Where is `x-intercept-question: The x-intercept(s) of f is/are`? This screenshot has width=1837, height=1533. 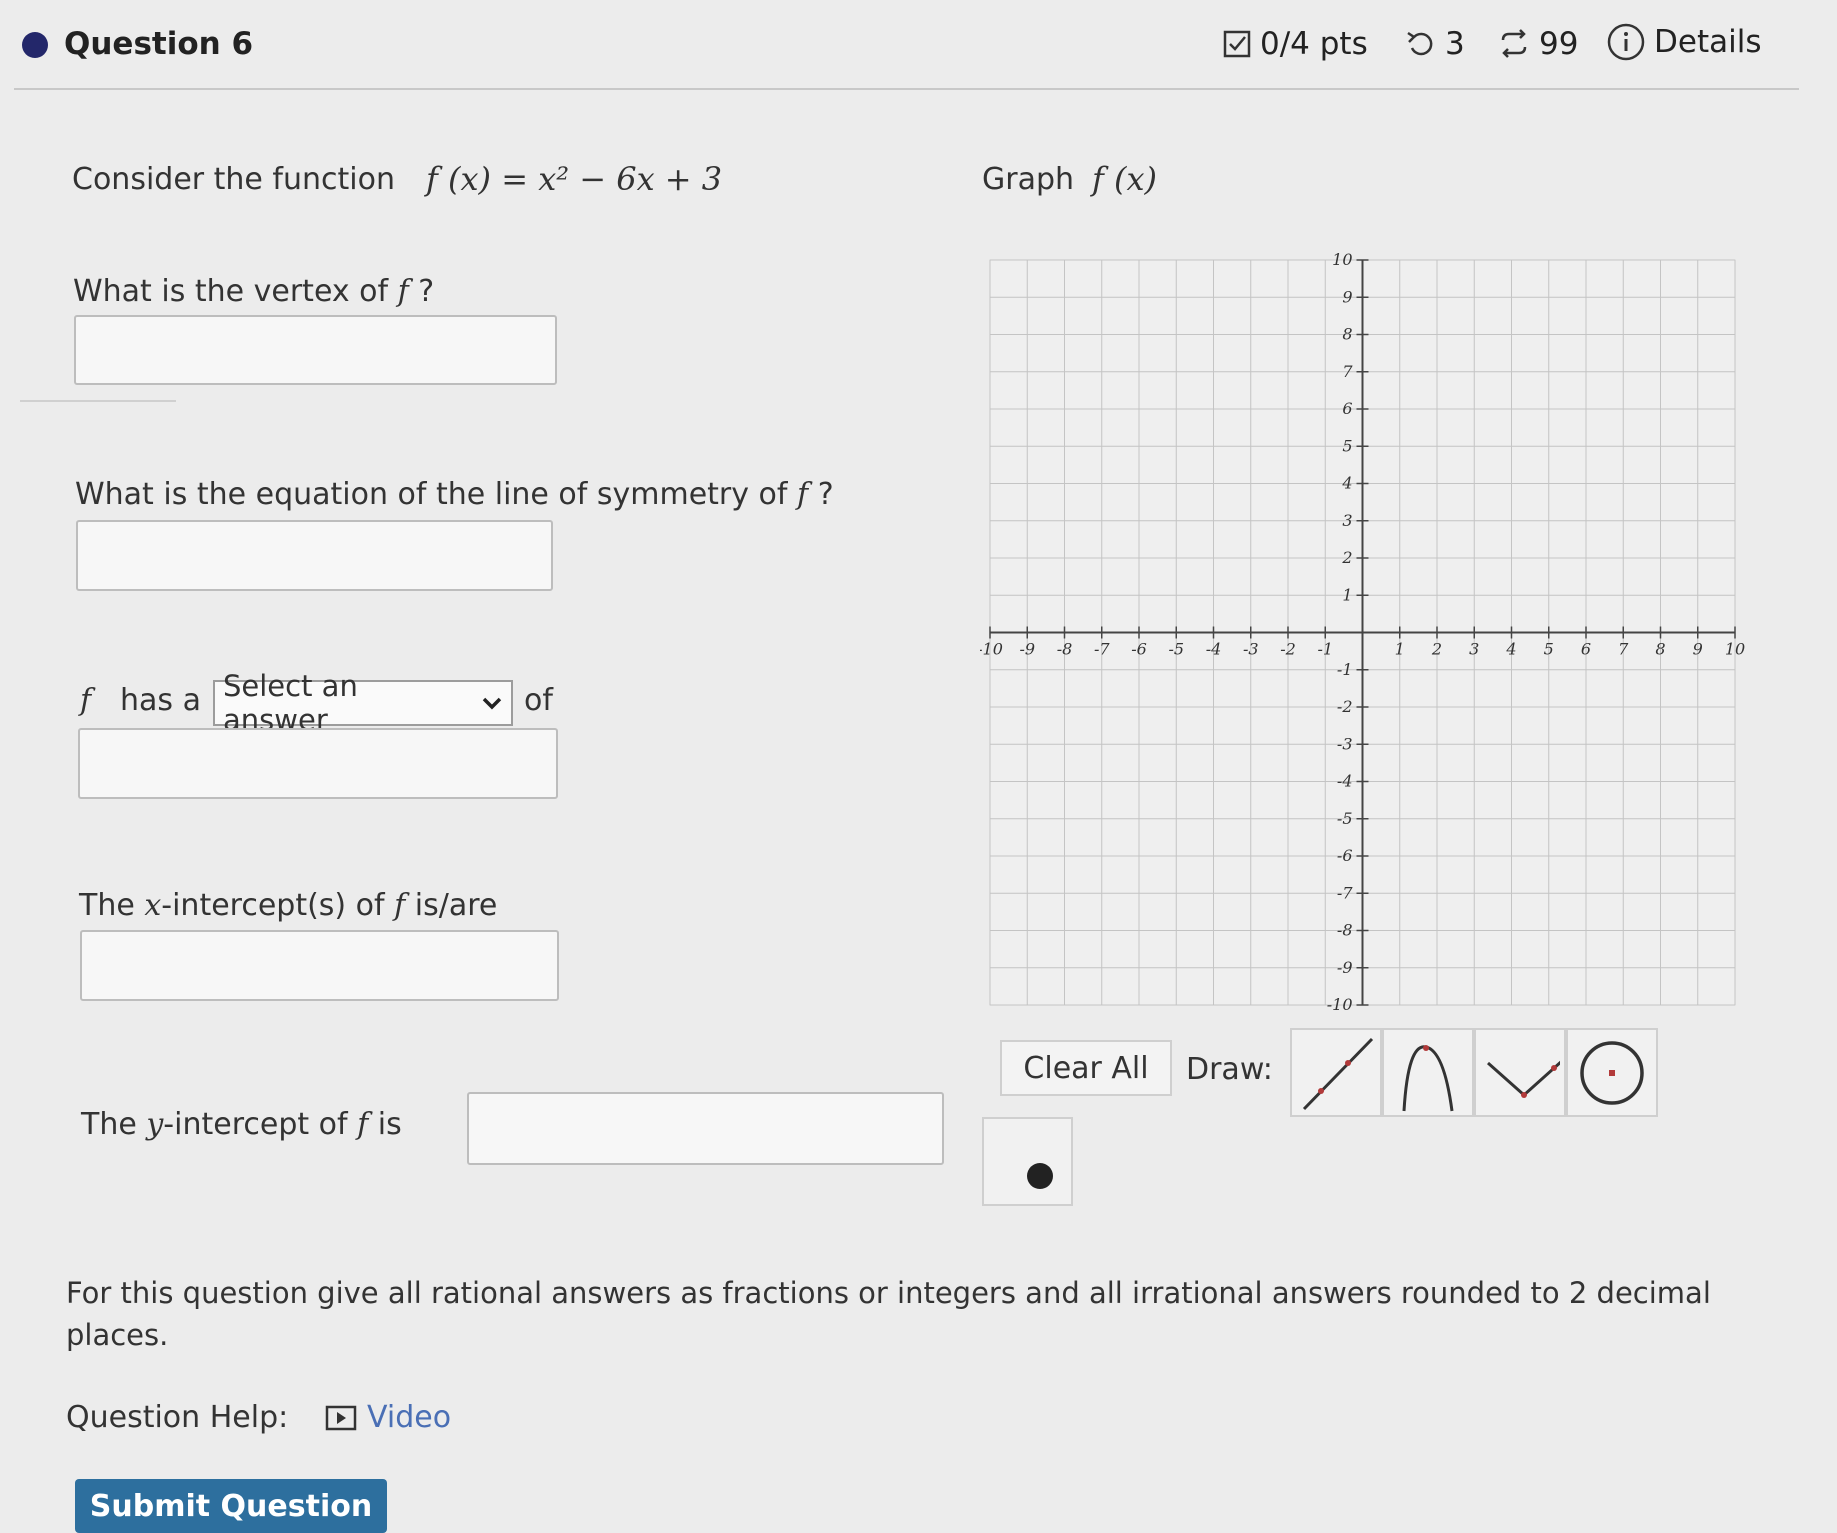 x-intercept-question: The x-intercept(s) of f is/are is located at coordinates (288, 905).